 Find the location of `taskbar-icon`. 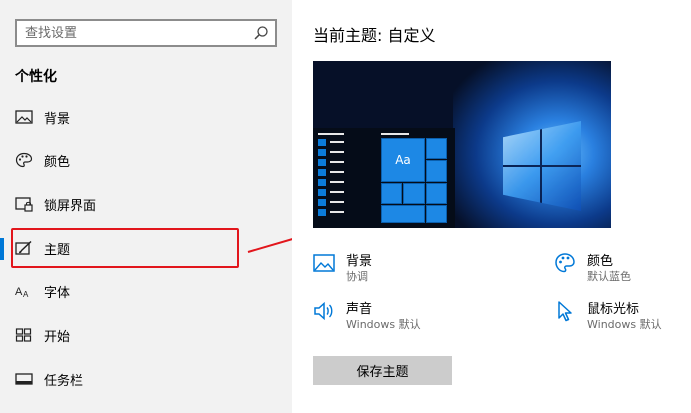

taskbar-icon is located at coordinates (24, 379).